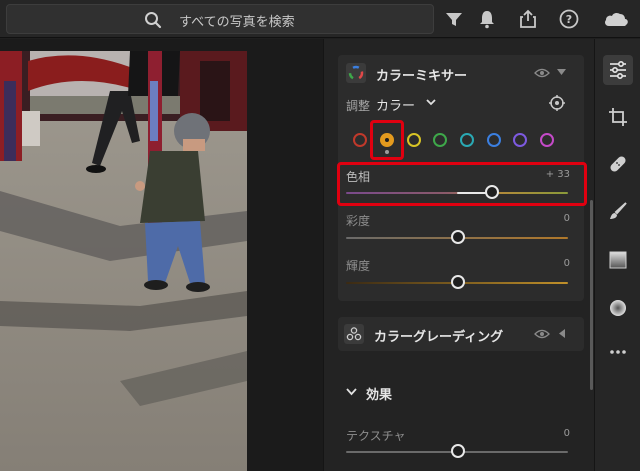 The width and height of the screenshot is (640, 471). What do you see at coordinates (414, 140) in the screenshot?
I see `swatch-yellow` at bounding box center [414, 140].